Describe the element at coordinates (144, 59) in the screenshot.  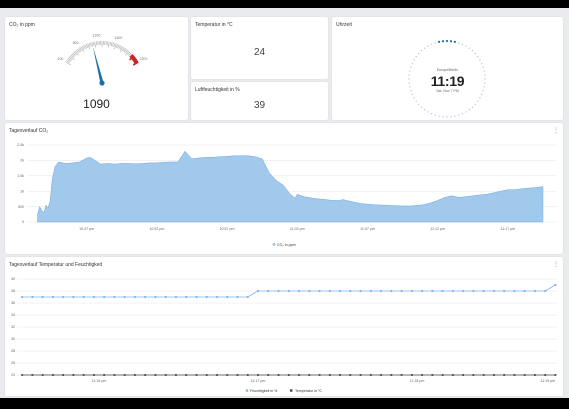
I see `gauge-tick-label: 2200` at that location.